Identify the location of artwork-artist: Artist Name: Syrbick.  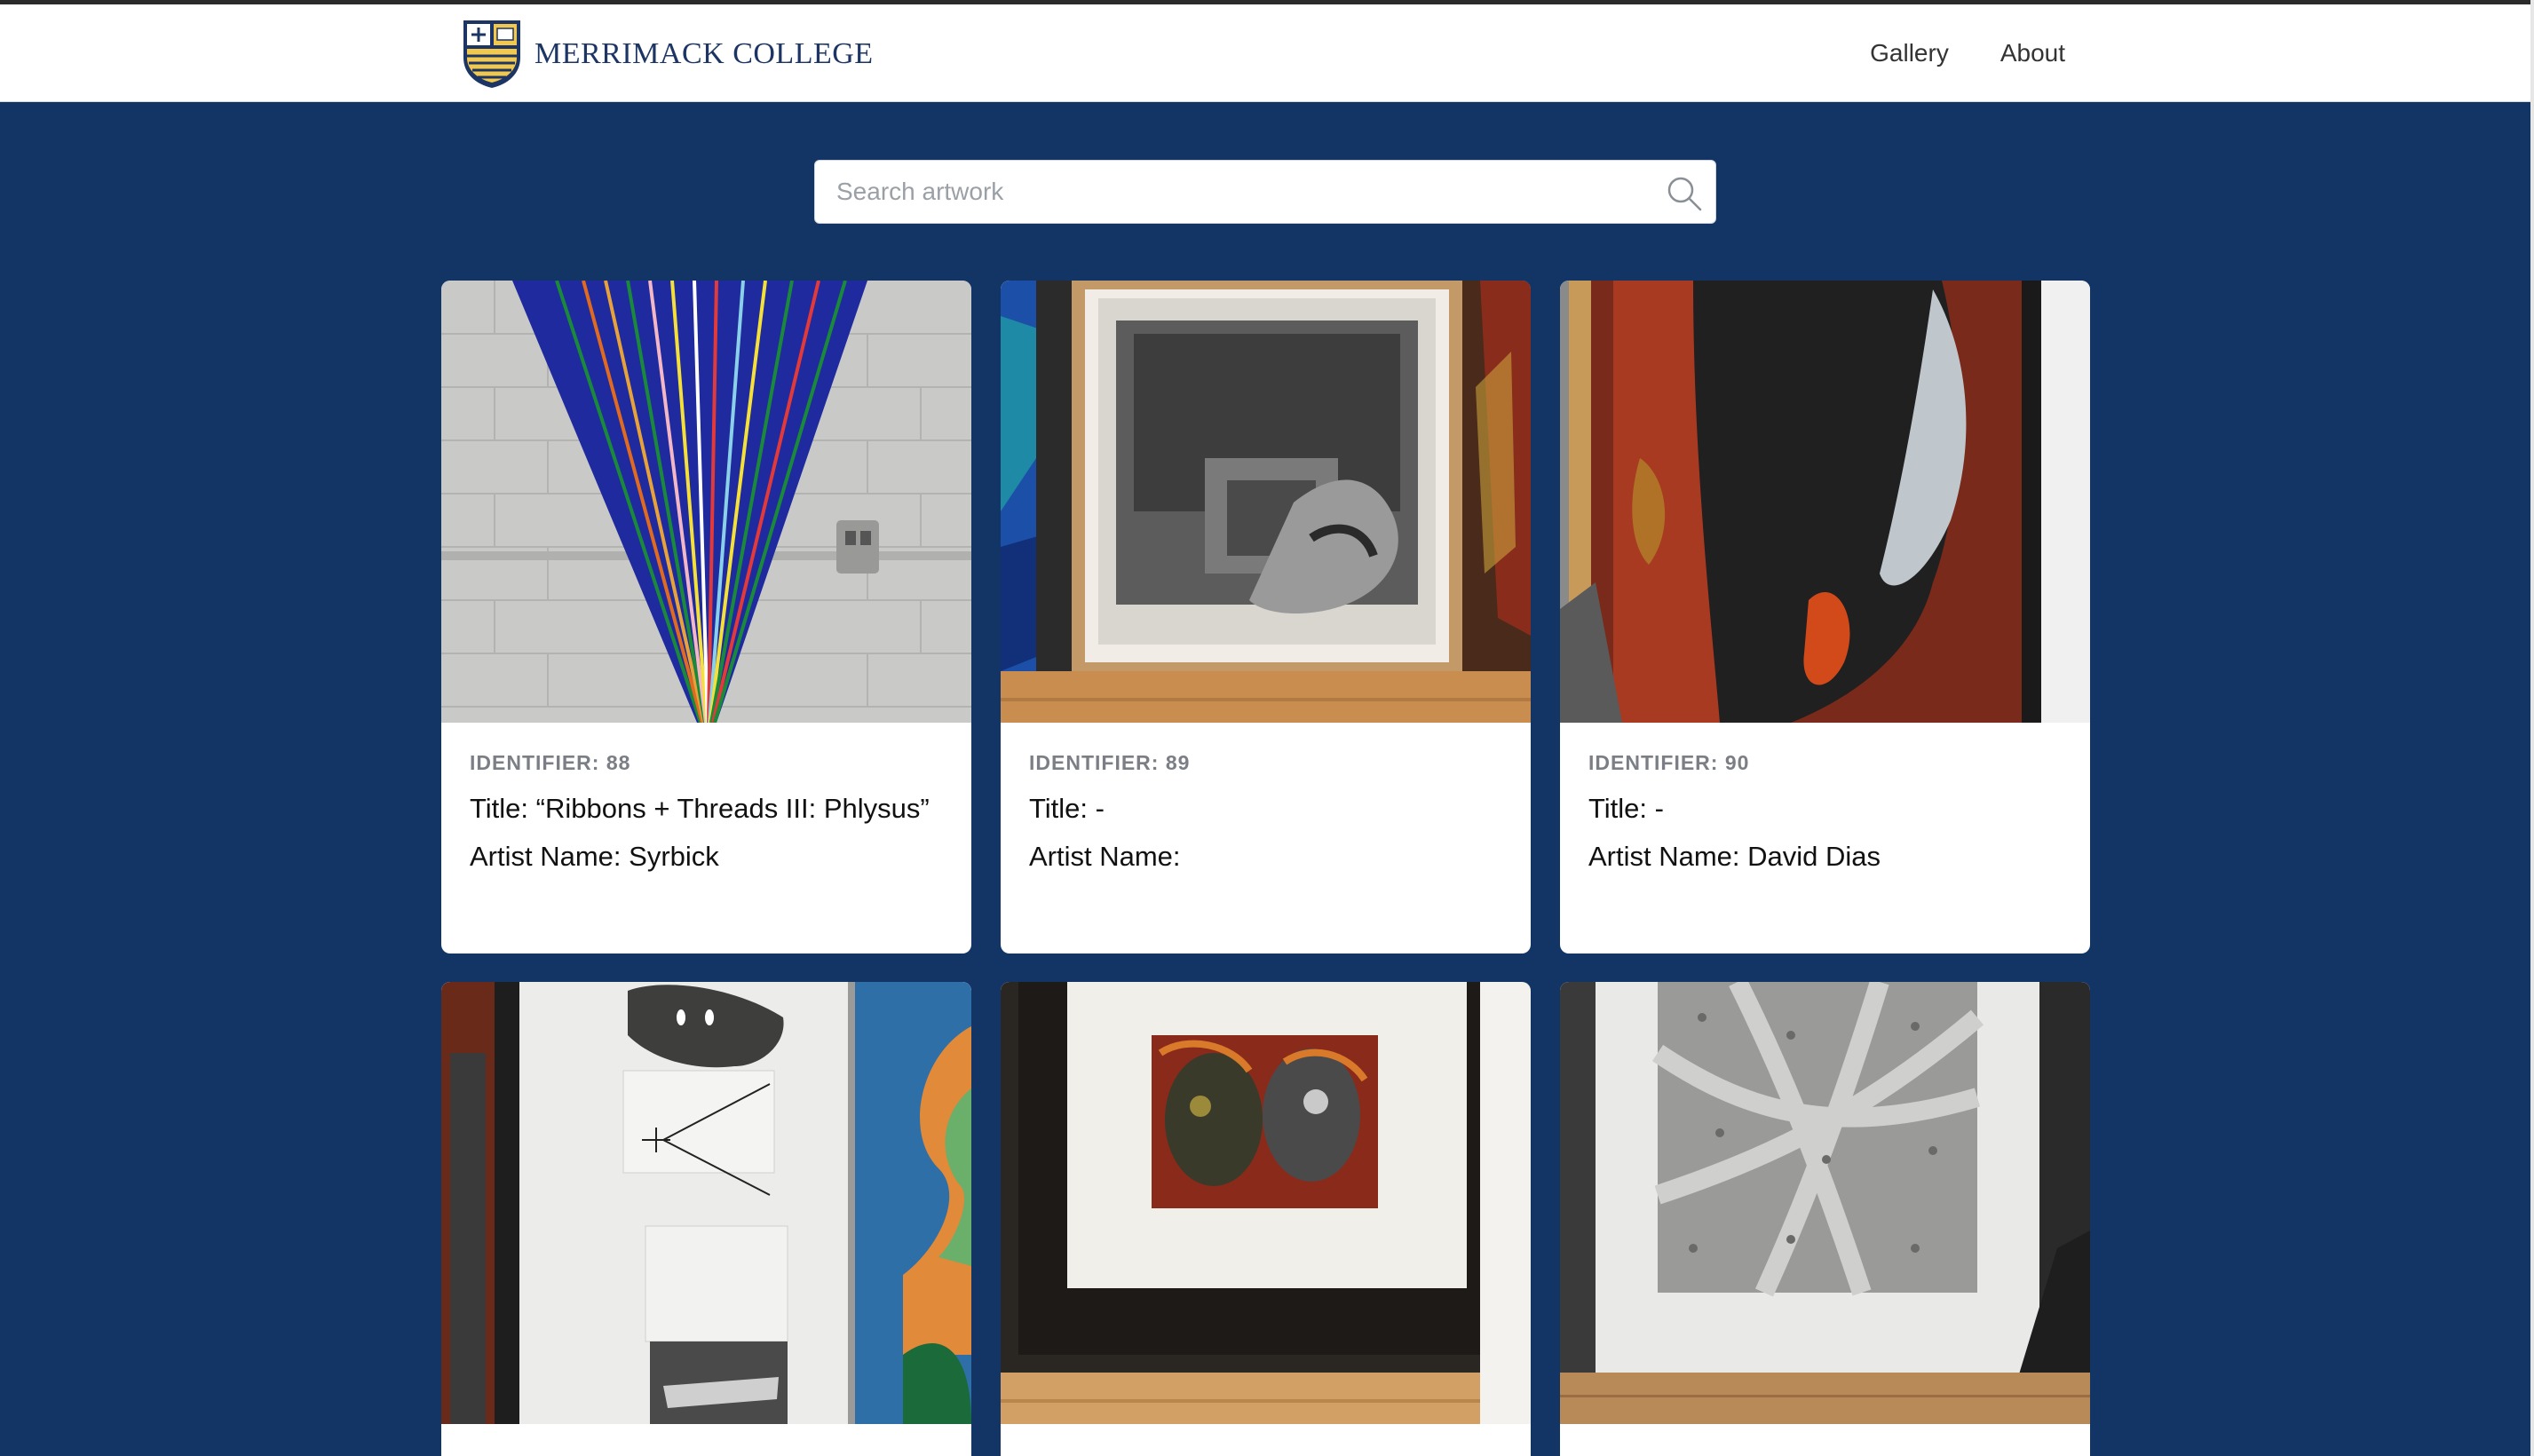
(594, 856).